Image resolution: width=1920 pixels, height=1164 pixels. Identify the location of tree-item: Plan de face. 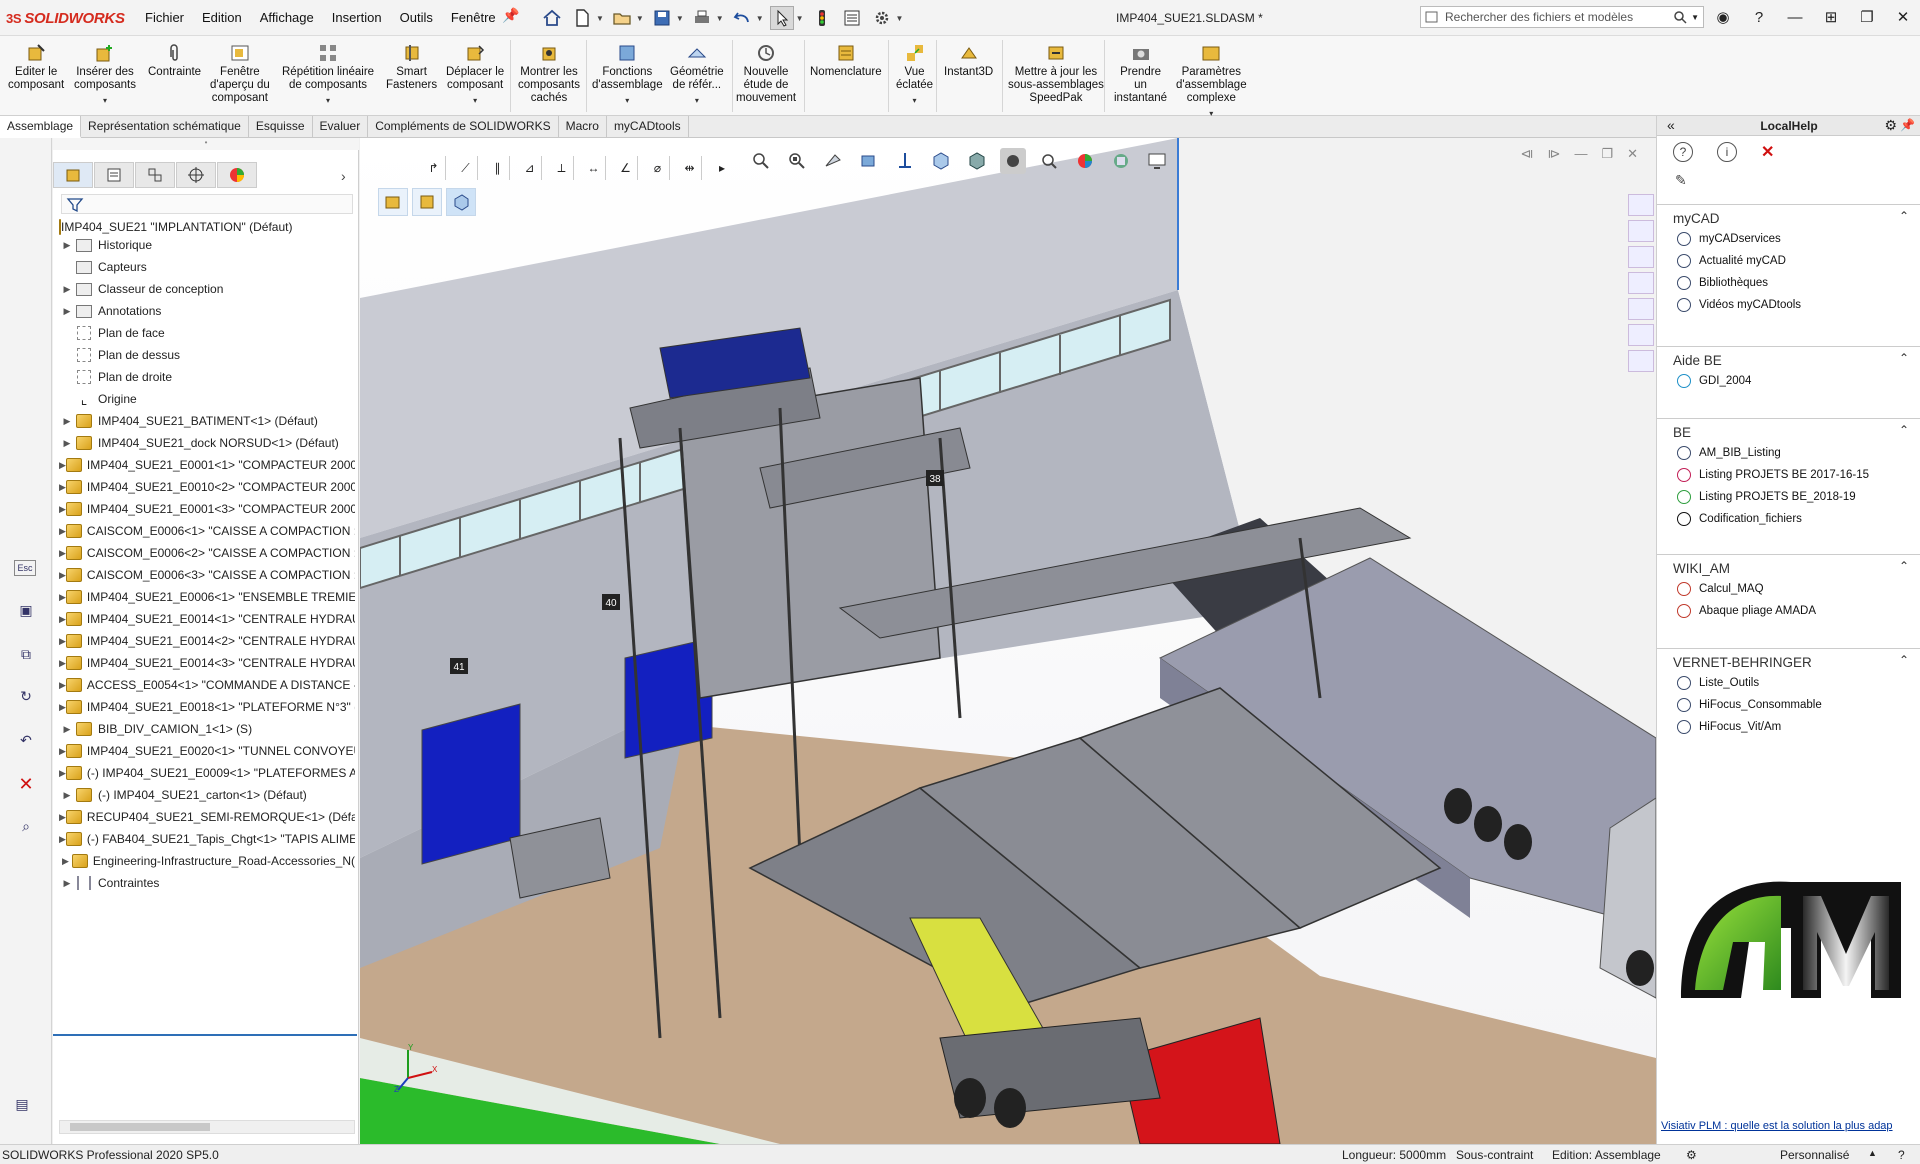
(207, 333).